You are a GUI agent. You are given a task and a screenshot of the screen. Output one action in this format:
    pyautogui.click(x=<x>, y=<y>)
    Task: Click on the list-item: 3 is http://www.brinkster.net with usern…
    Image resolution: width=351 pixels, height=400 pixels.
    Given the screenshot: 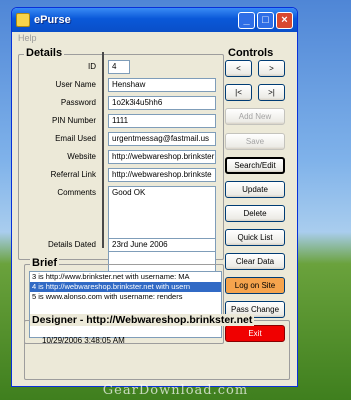 What is the action you would take?
    pyautogui.click(x=125, y=277)
    